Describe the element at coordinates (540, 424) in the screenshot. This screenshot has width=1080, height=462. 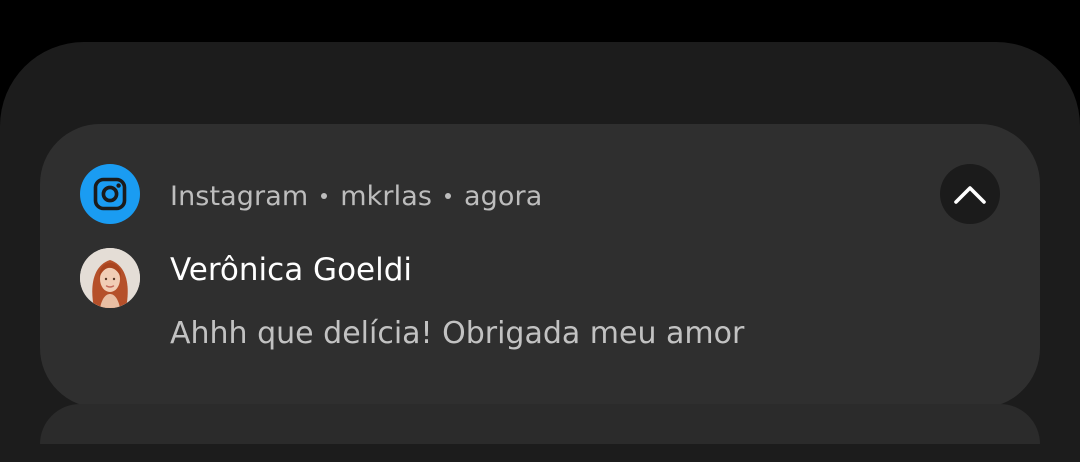
I see `next-notification-card` at that location.